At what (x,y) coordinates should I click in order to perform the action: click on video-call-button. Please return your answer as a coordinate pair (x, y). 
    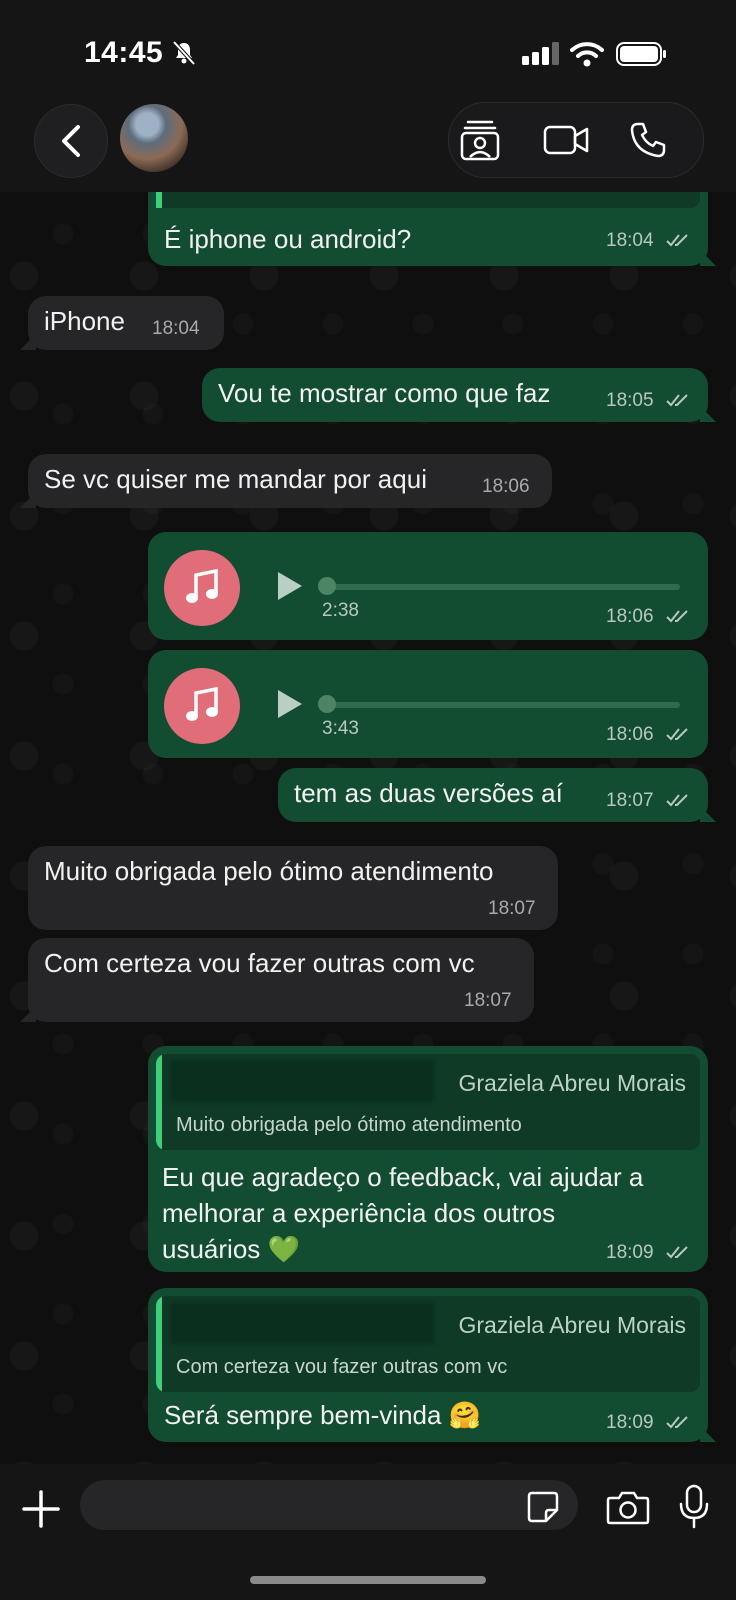
    Looking at the image, I should click on (566, 140).